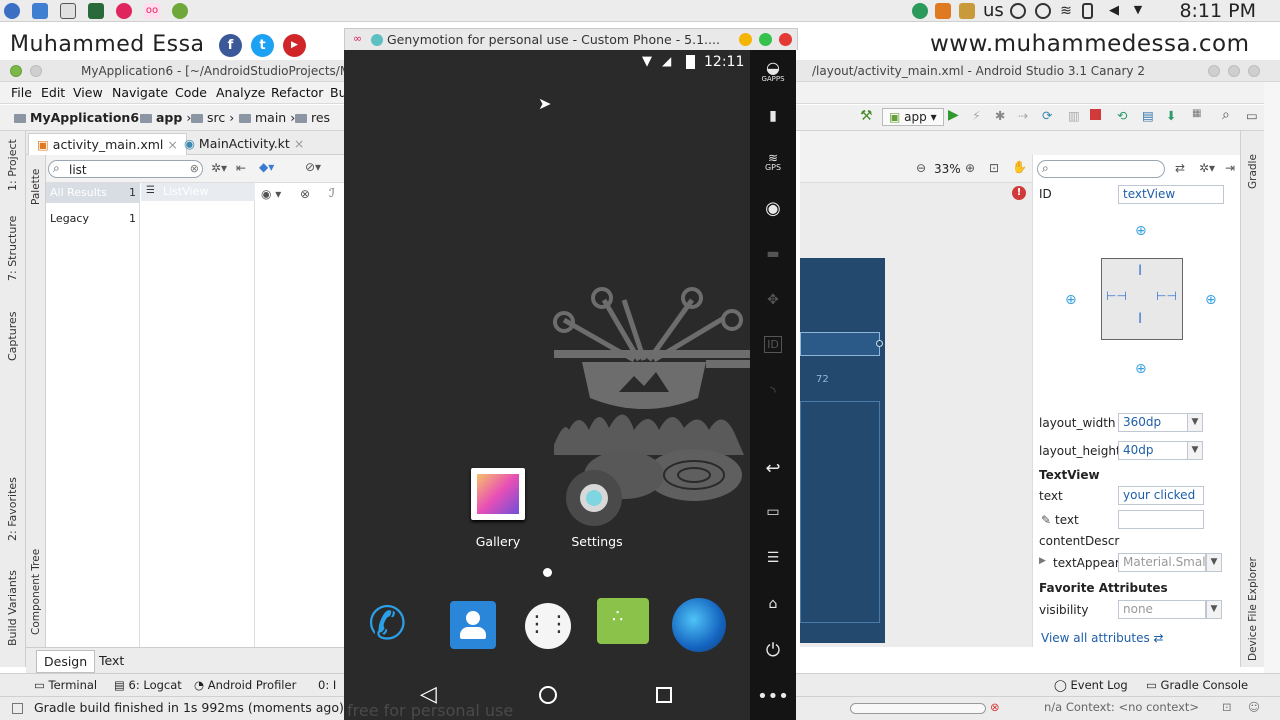  I want to click on monitor-icon, so click(96, 11).